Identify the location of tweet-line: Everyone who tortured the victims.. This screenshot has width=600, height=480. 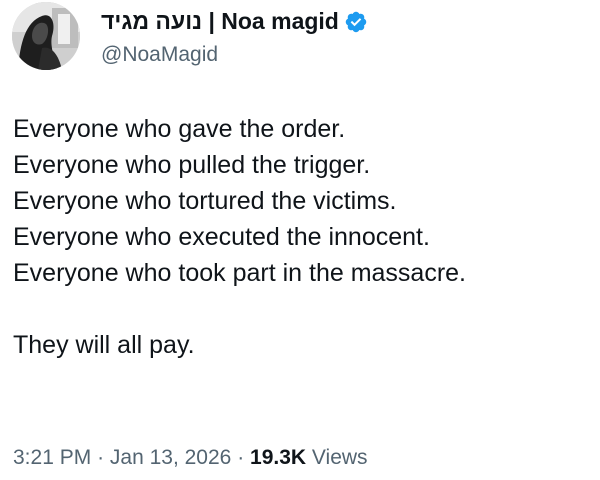
(205, 201).